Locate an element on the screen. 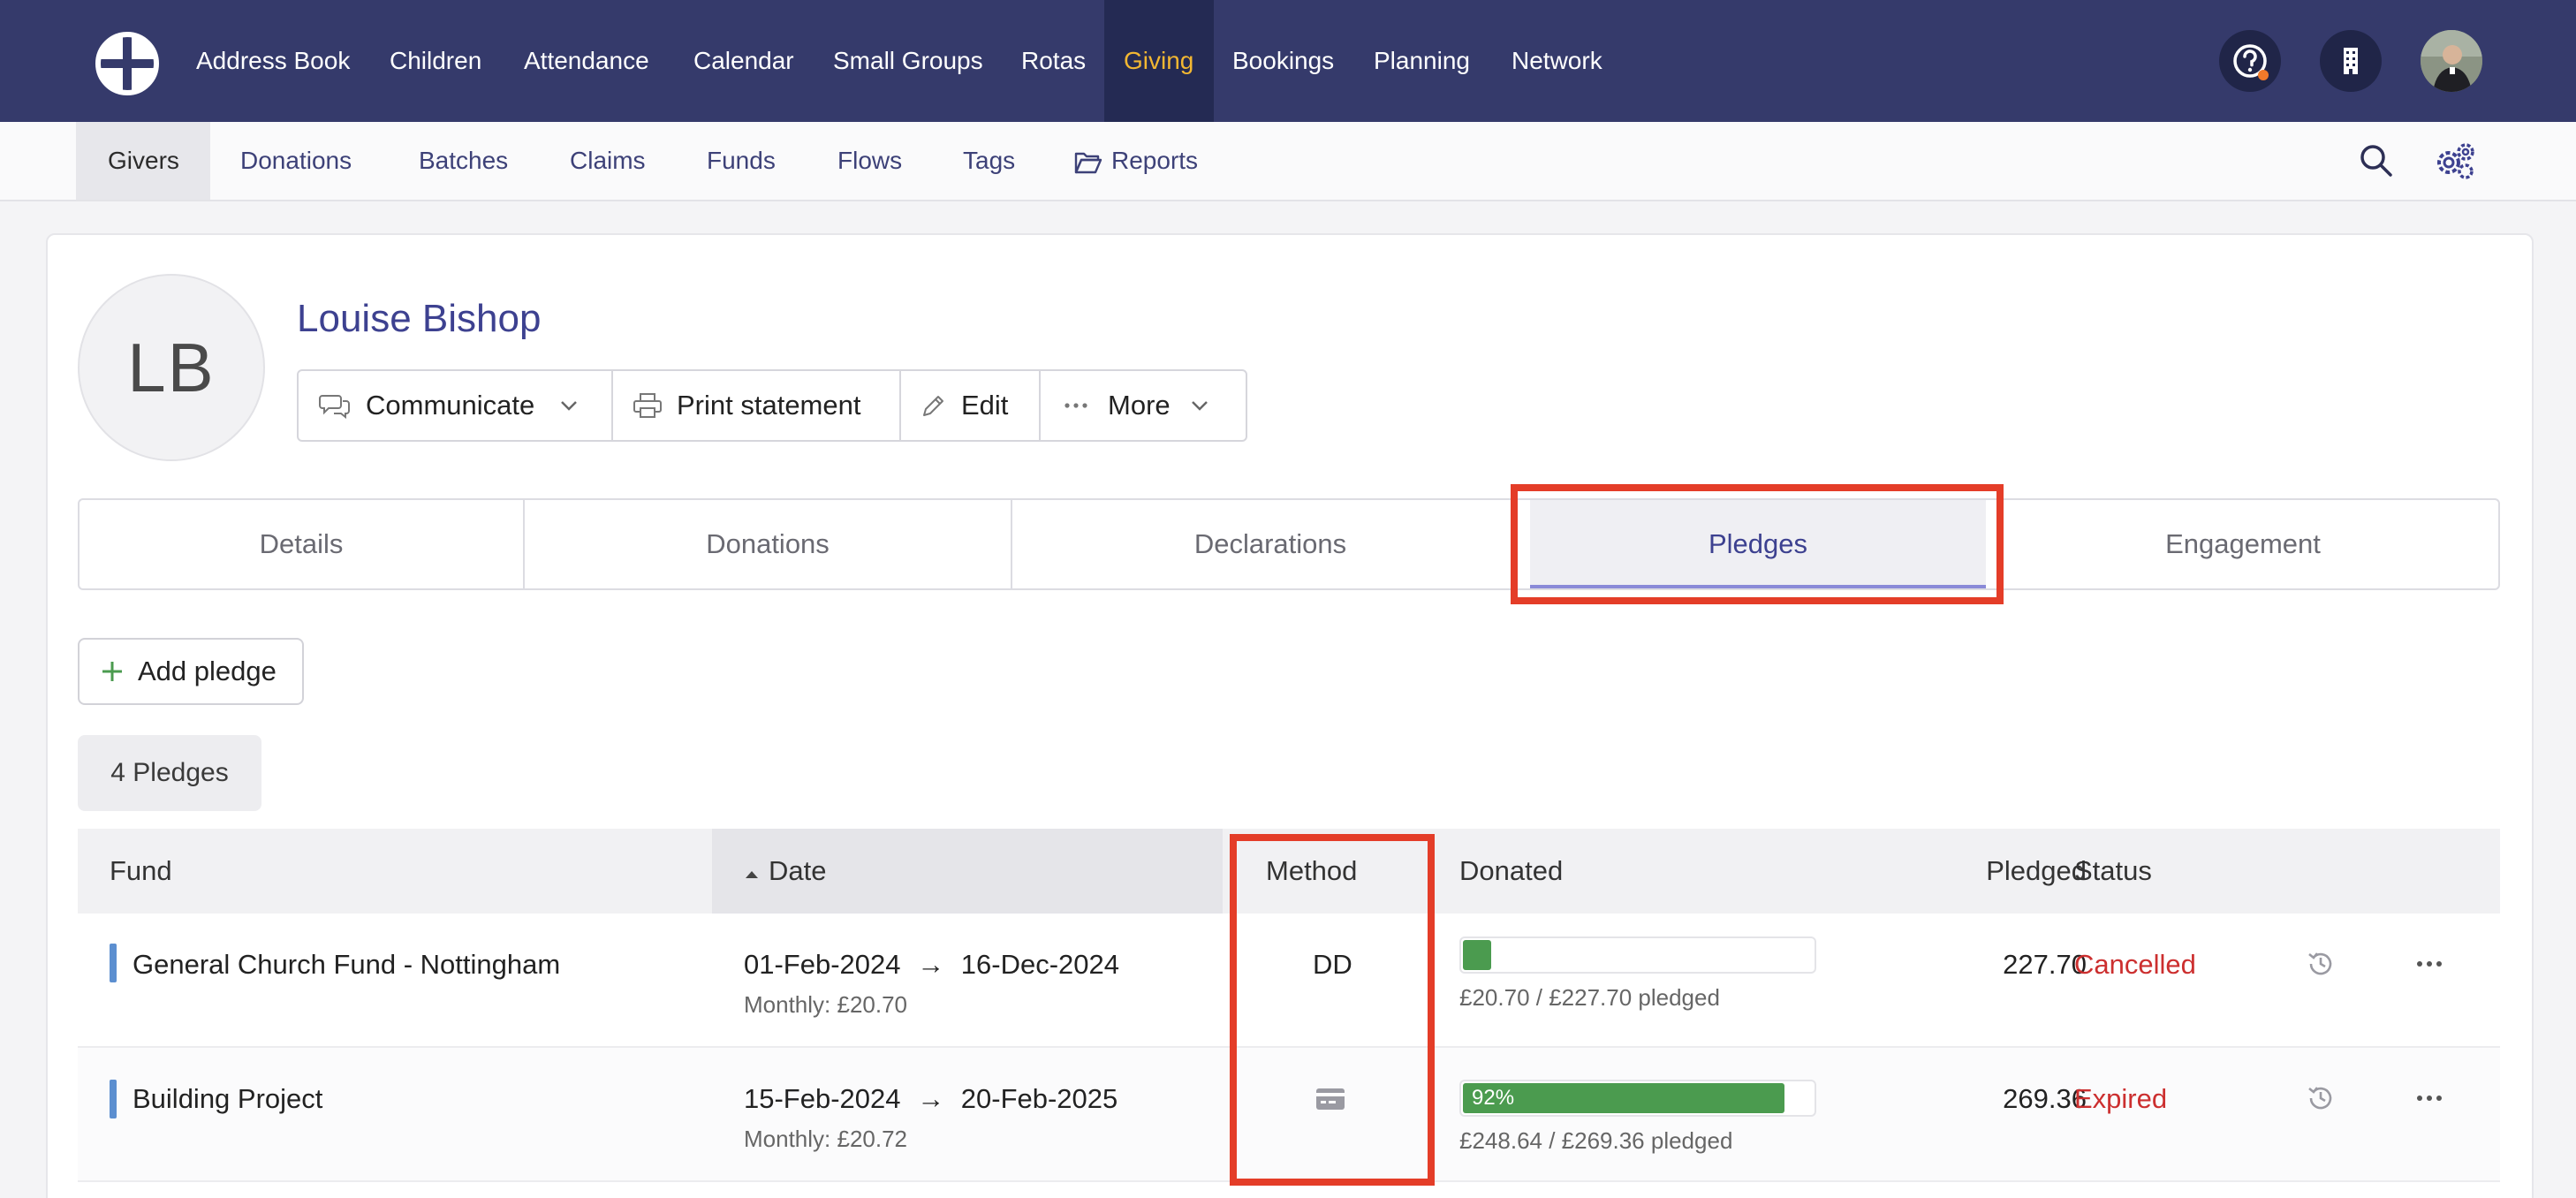  pledged-amount: 227.70 is located at coordinates (2045, 964).